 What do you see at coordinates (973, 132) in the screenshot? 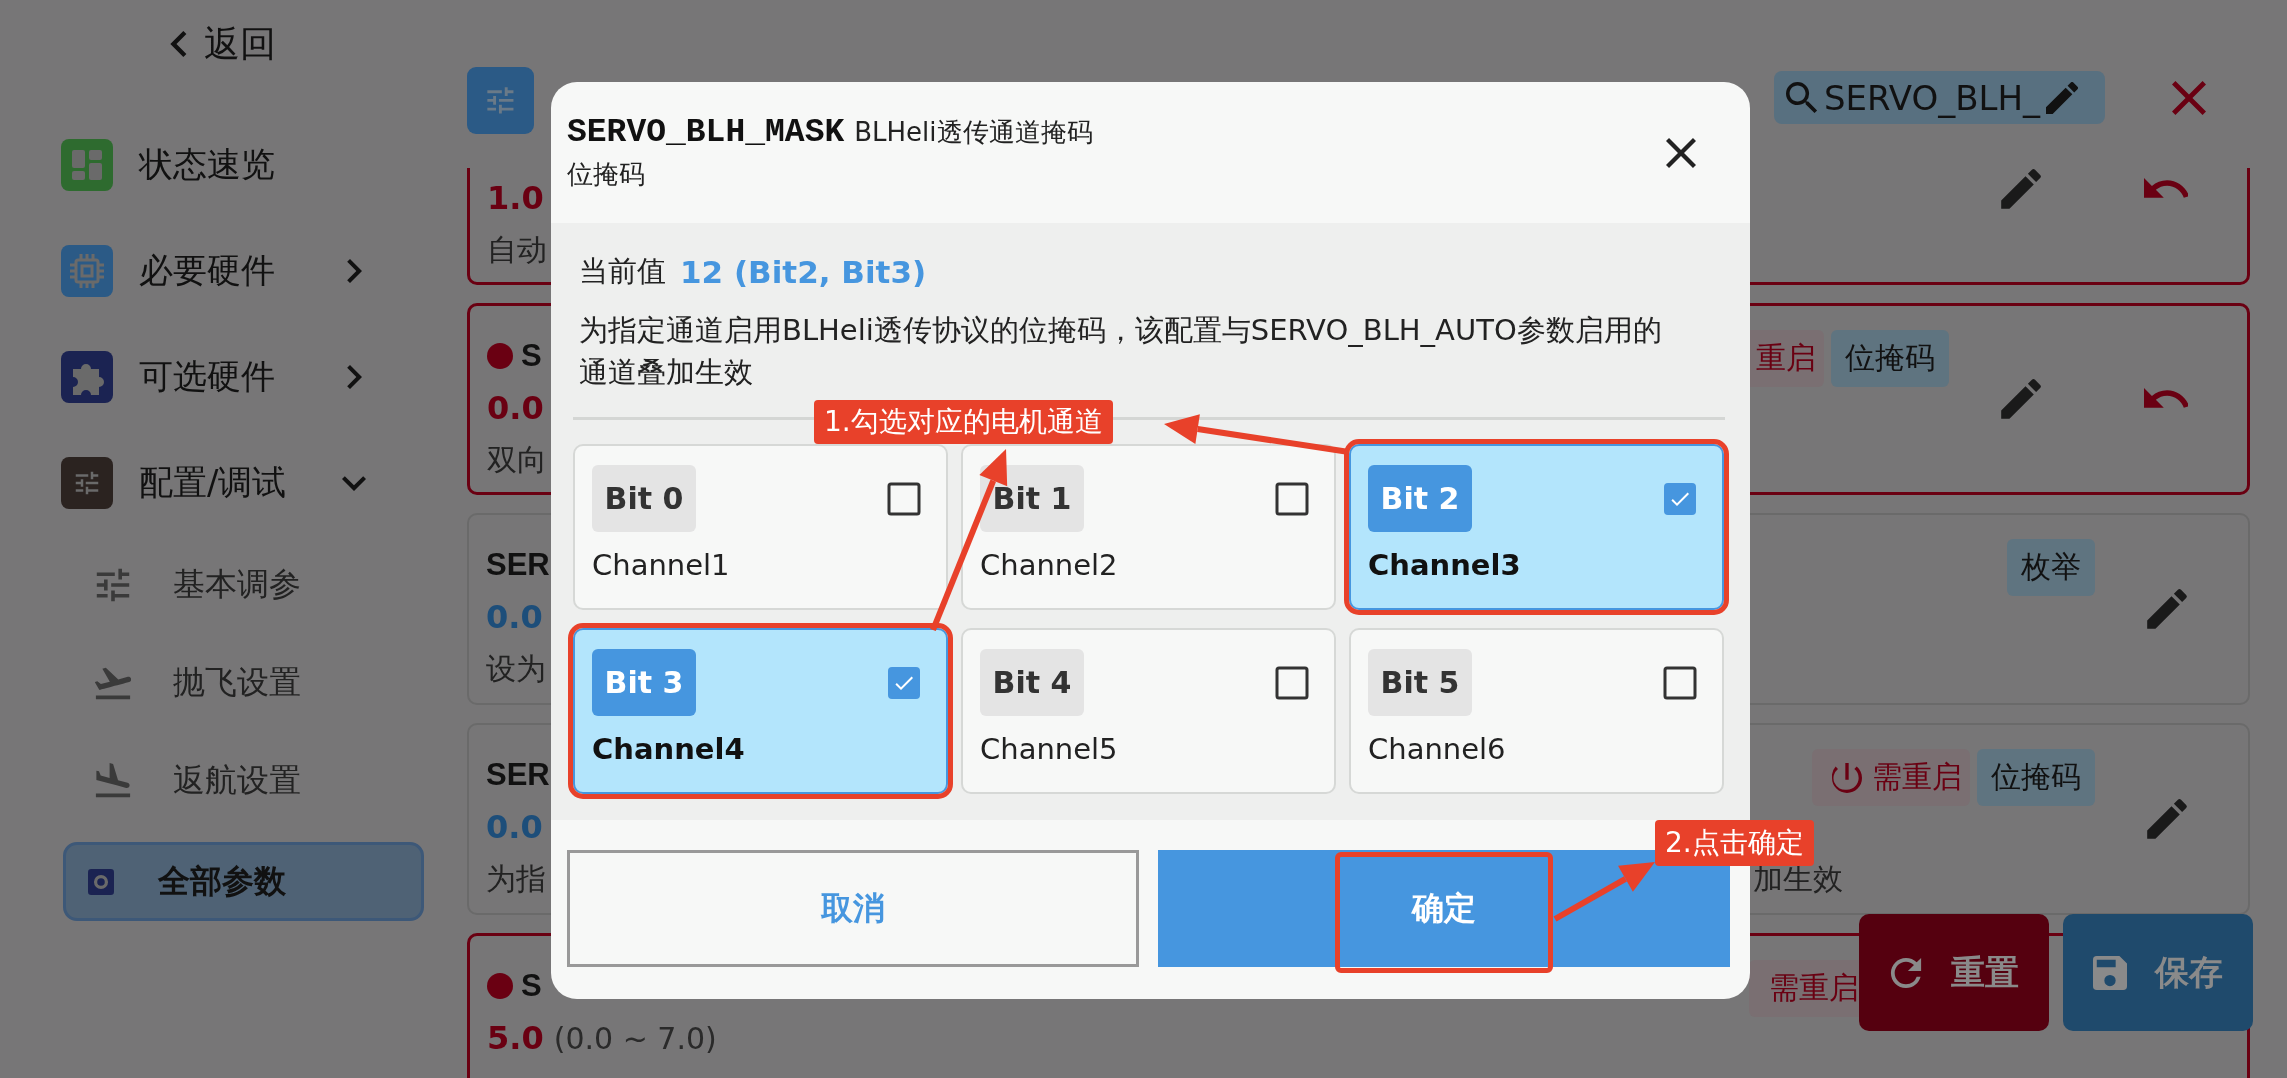
I see `dialog-subtitle: BLHeli透传通道掩码` at bounding box center [973, 132].